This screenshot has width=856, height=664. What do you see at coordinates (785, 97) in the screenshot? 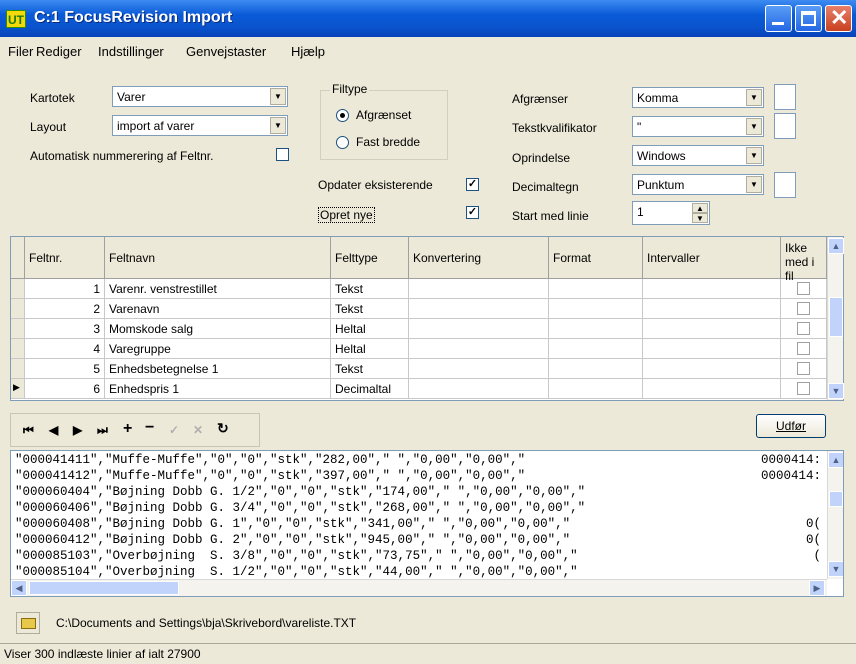
I see `afgraenser-custom-input` at bounding box center [785, 97].